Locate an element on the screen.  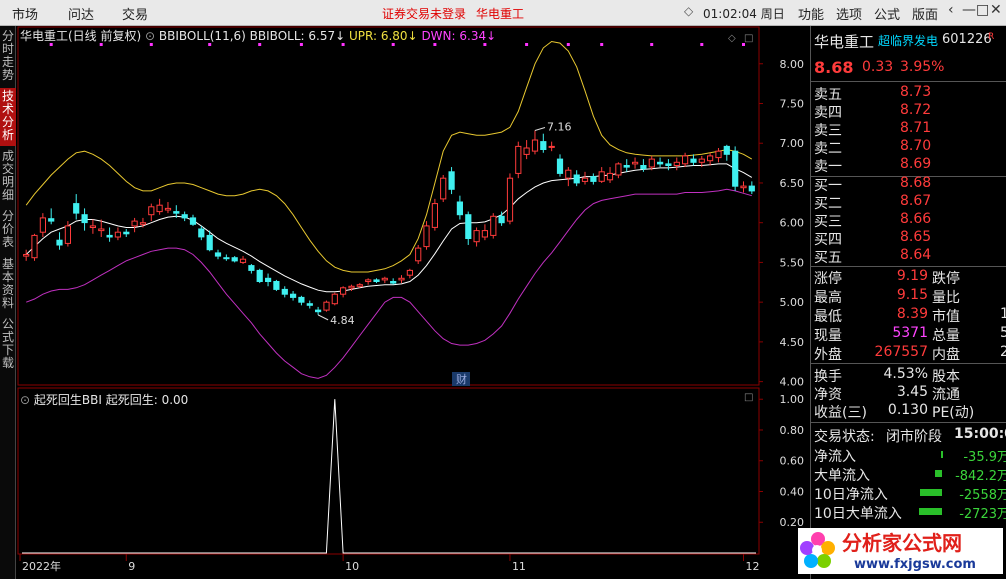
close-icon: ✕ is located at coordinates (996, 10).